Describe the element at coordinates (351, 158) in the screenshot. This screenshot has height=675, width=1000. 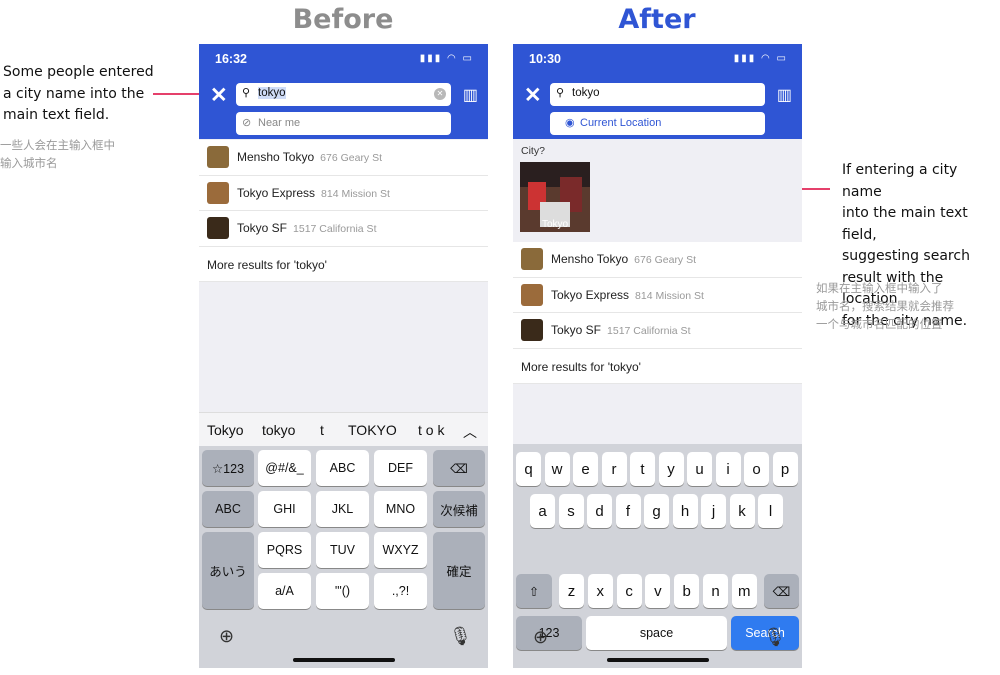
I see `result-address: 676 Geary St` at that location.